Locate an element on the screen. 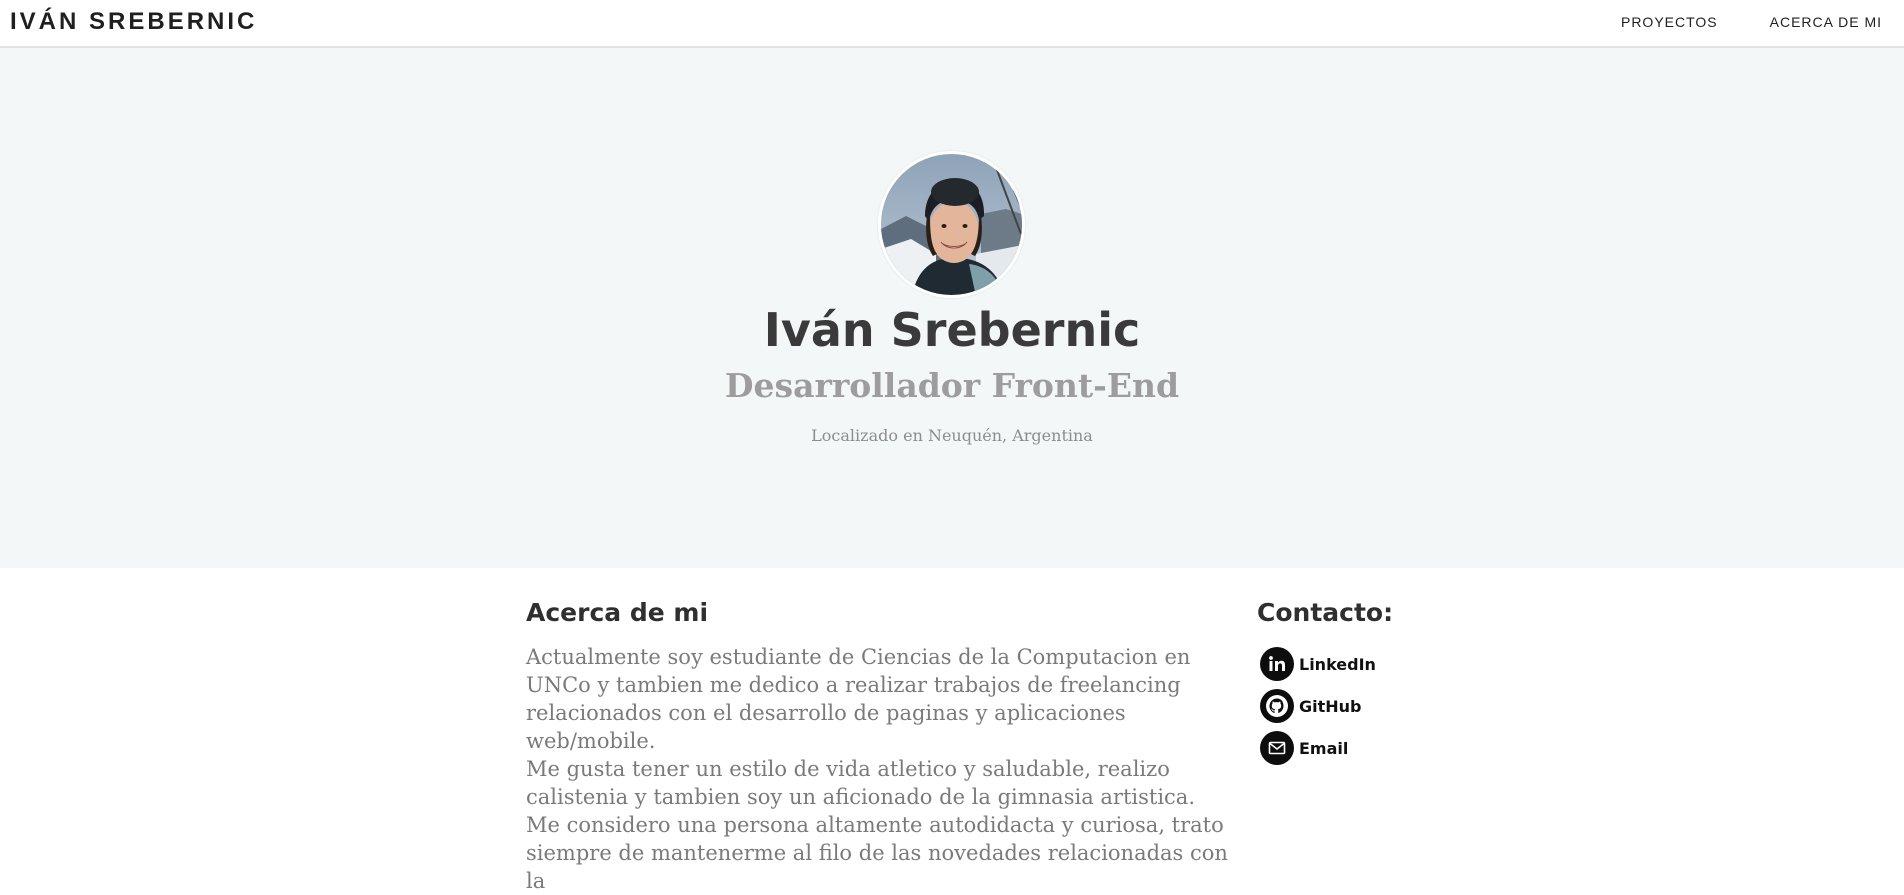 Image resolution: width=1904 pixels, height=895 pixels. contact-email-link: Email is located at coordinates (1378, 748).